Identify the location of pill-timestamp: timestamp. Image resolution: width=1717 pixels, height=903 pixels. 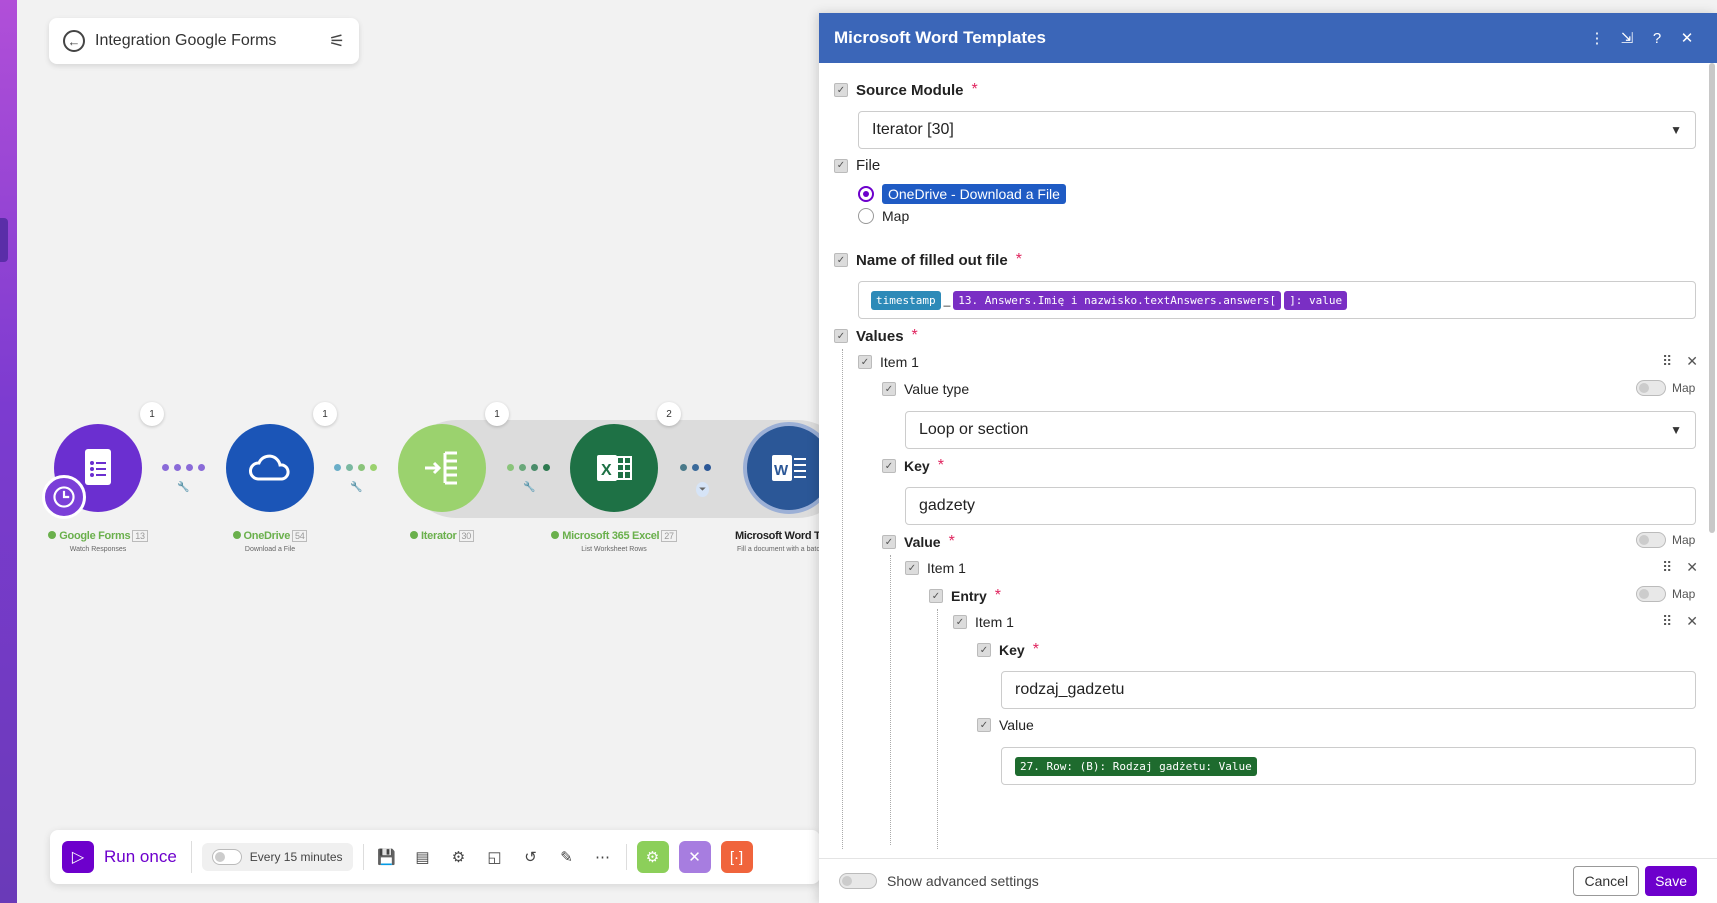
(906, 300).